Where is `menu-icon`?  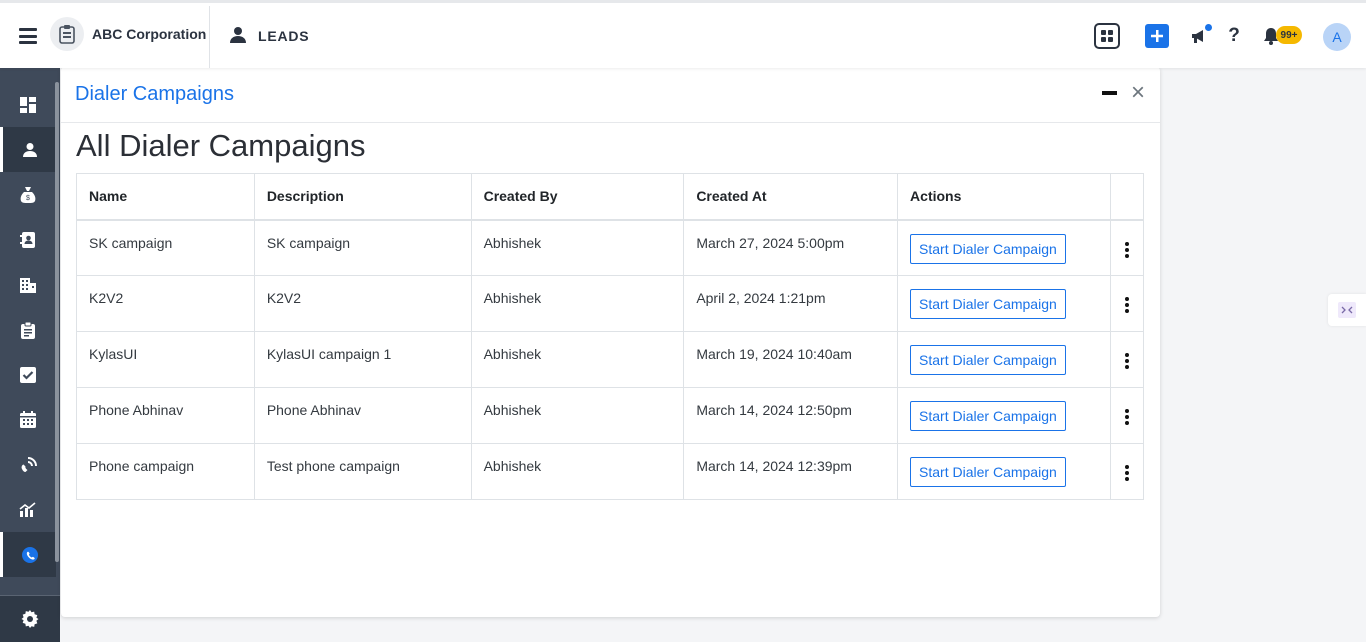 menu-icon is located at coordinates (28, 36).